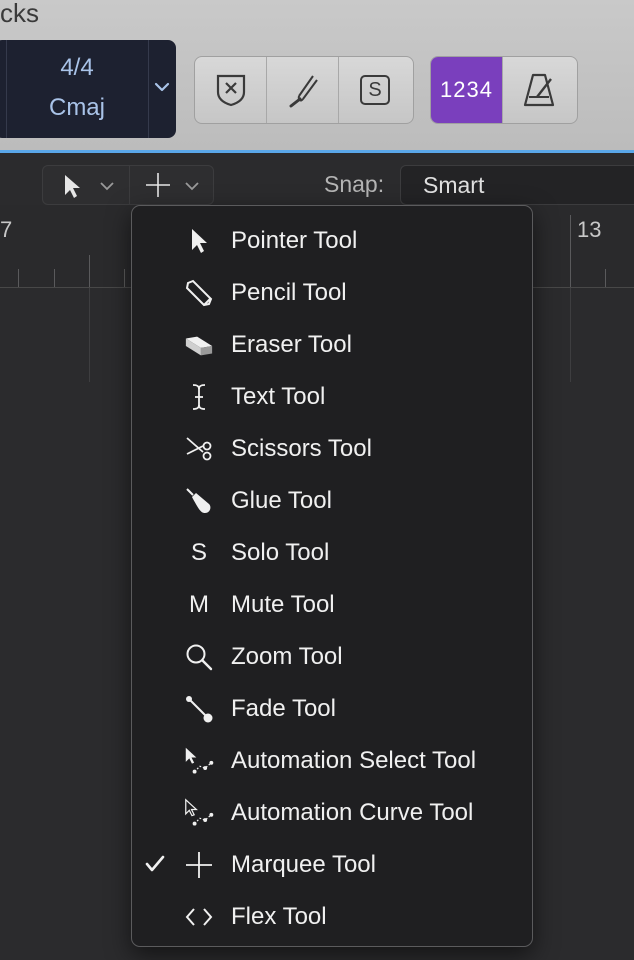 This screenshot has height=960, width=634. I want to click on ruler-bar-number: 7, so click(6, 229).